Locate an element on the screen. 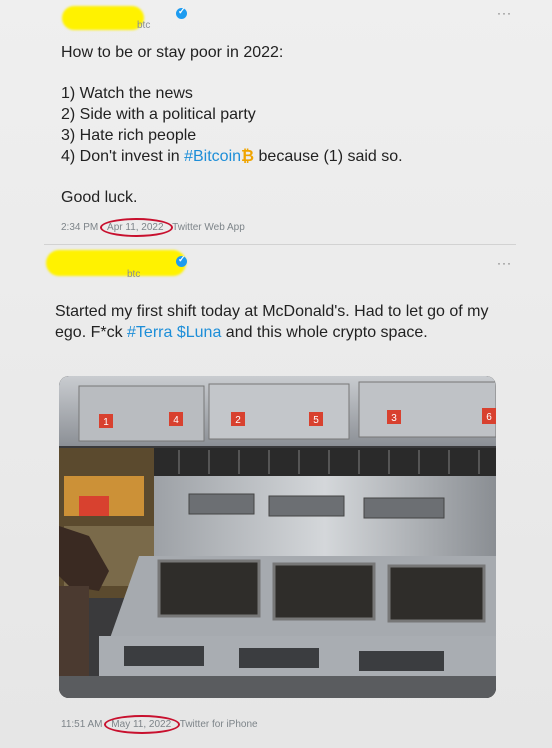  hashtag-bitcoin: #Bitcoin is located at coordinates (212, 156).